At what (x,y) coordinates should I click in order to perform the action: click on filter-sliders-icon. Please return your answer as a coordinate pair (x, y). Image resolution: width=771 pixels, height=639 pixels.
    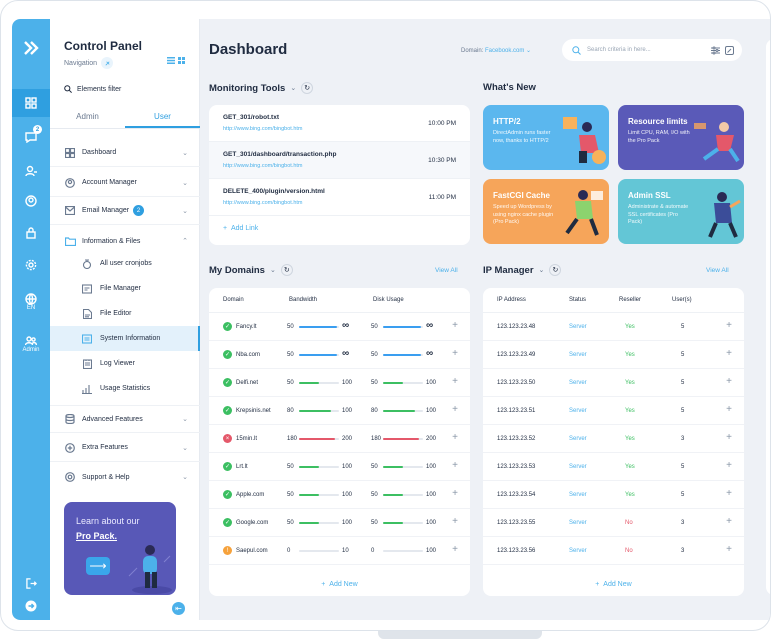
    Looking at the image, I should click on (715, 50).